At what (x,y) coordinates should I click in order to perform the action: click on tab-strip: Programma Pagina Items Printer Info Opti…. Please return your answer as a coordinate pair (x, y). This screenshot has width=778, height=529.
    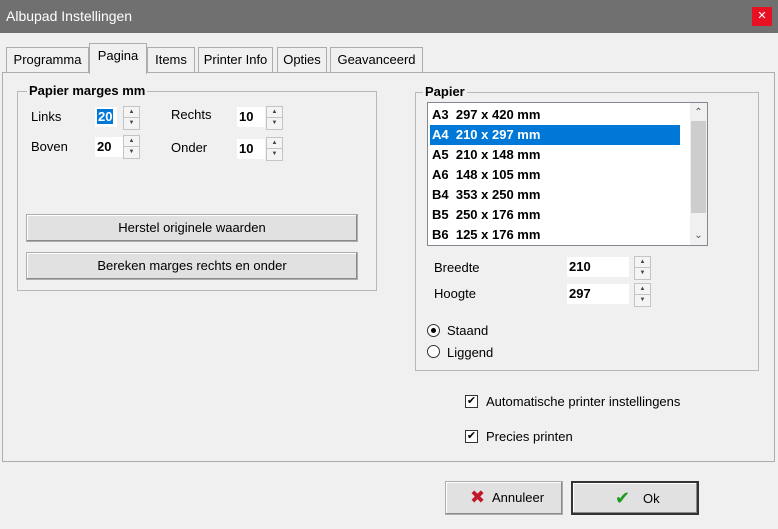
    Looking at the image, I should click on (389, 57).